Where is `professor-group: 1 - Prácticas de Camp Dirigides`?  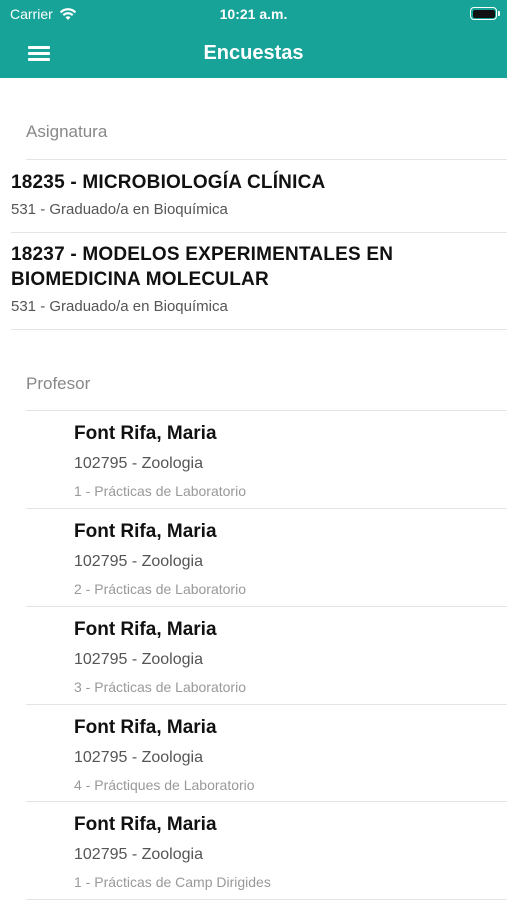 professor-group: 1 - Prácticas de Camp Dirigides is located at coordinates (172, 882).